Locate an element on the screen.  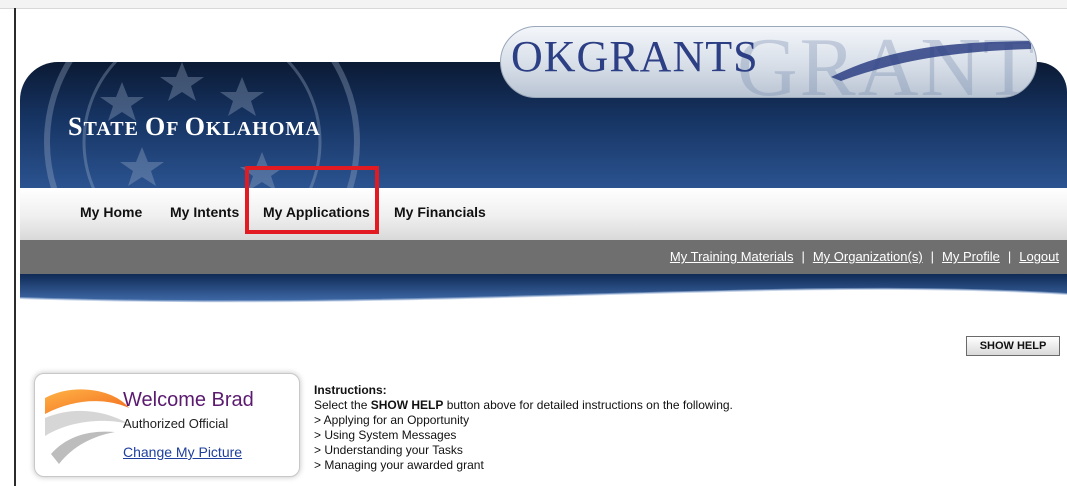
nav-my-home: My Home is located at coordinates (111, 212).